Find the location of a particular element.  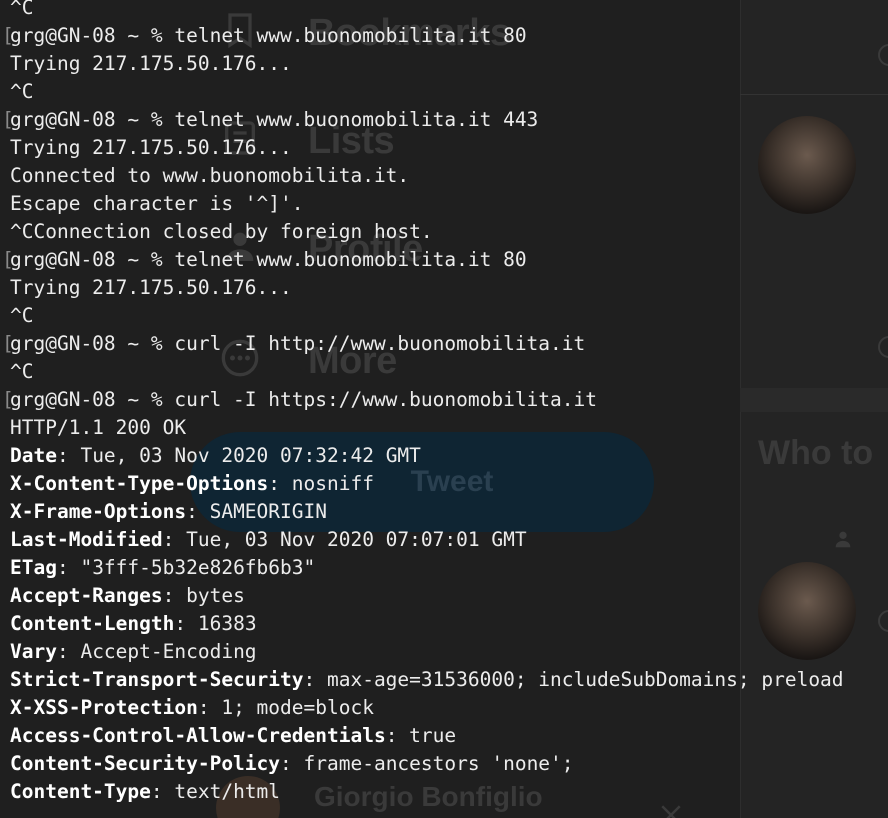

terminal-line-text: HTTP/1.1 200 OK is located at coordinates (98, 427).